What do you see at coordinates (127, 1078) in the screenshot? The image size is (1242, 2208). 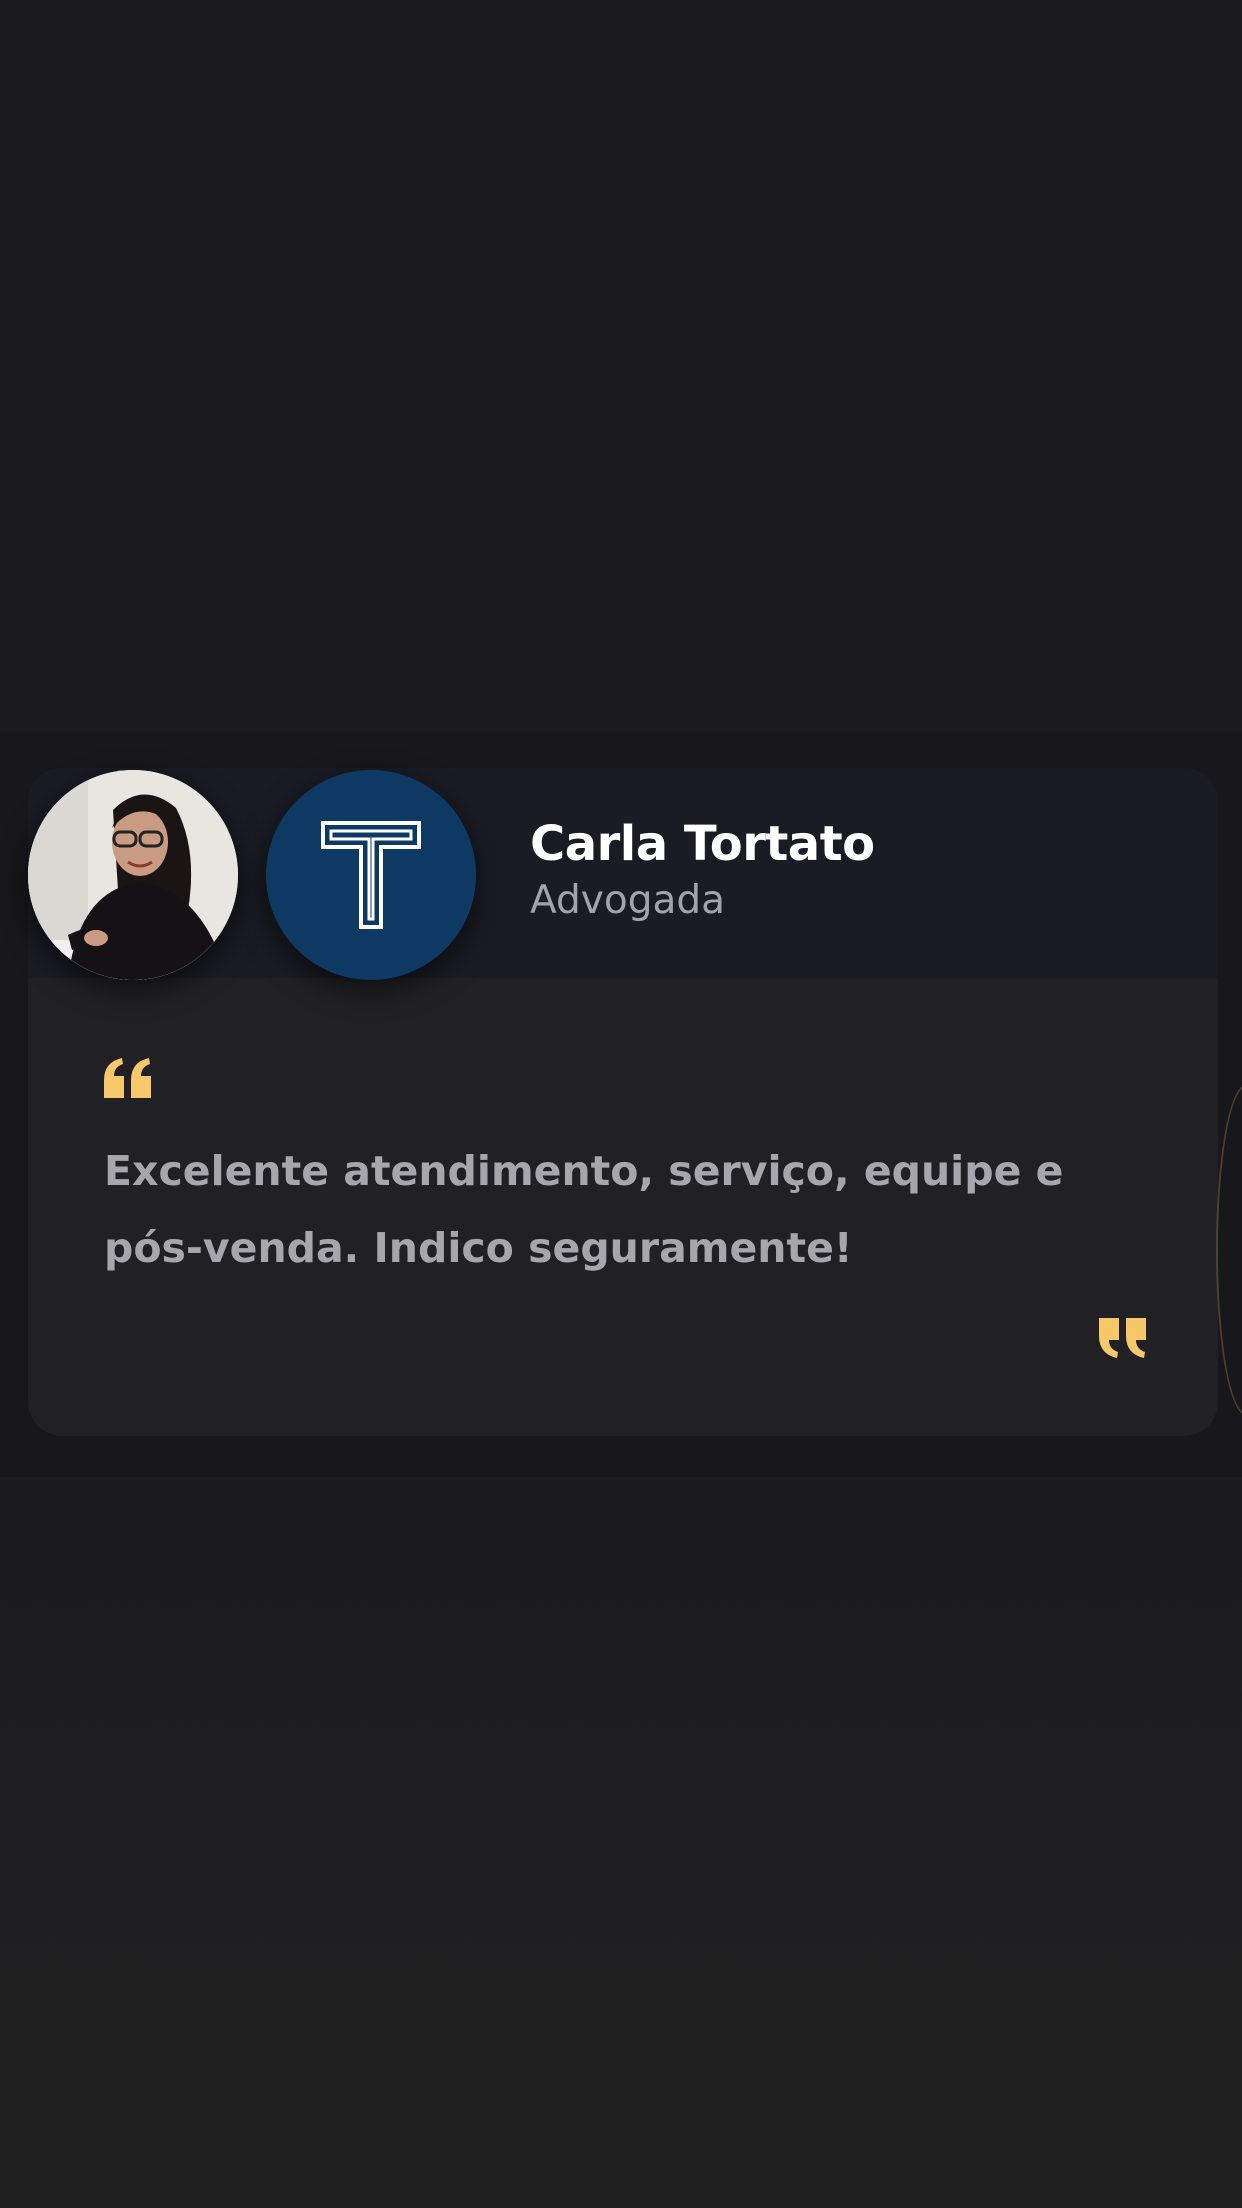 I see `open-quote-icon` at bounding box center [127, 1078].